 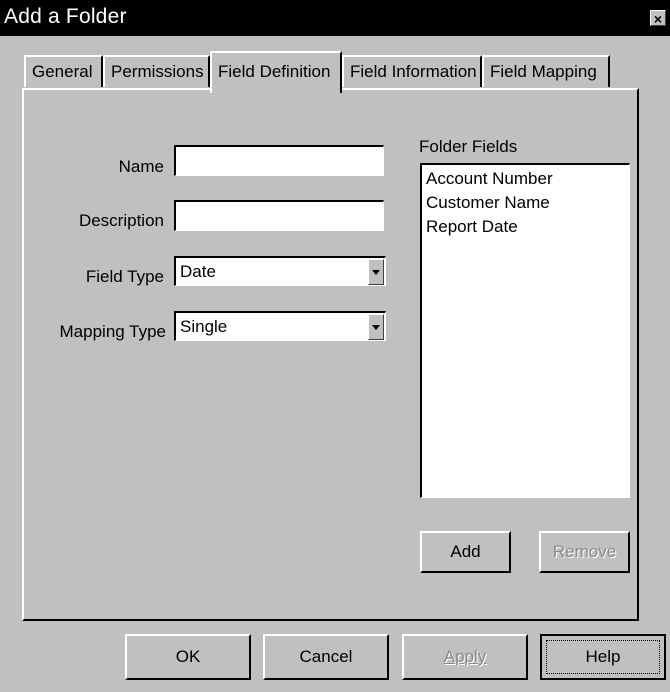 I want to click on tab-label: Permissions, so click(x=157, y=71).